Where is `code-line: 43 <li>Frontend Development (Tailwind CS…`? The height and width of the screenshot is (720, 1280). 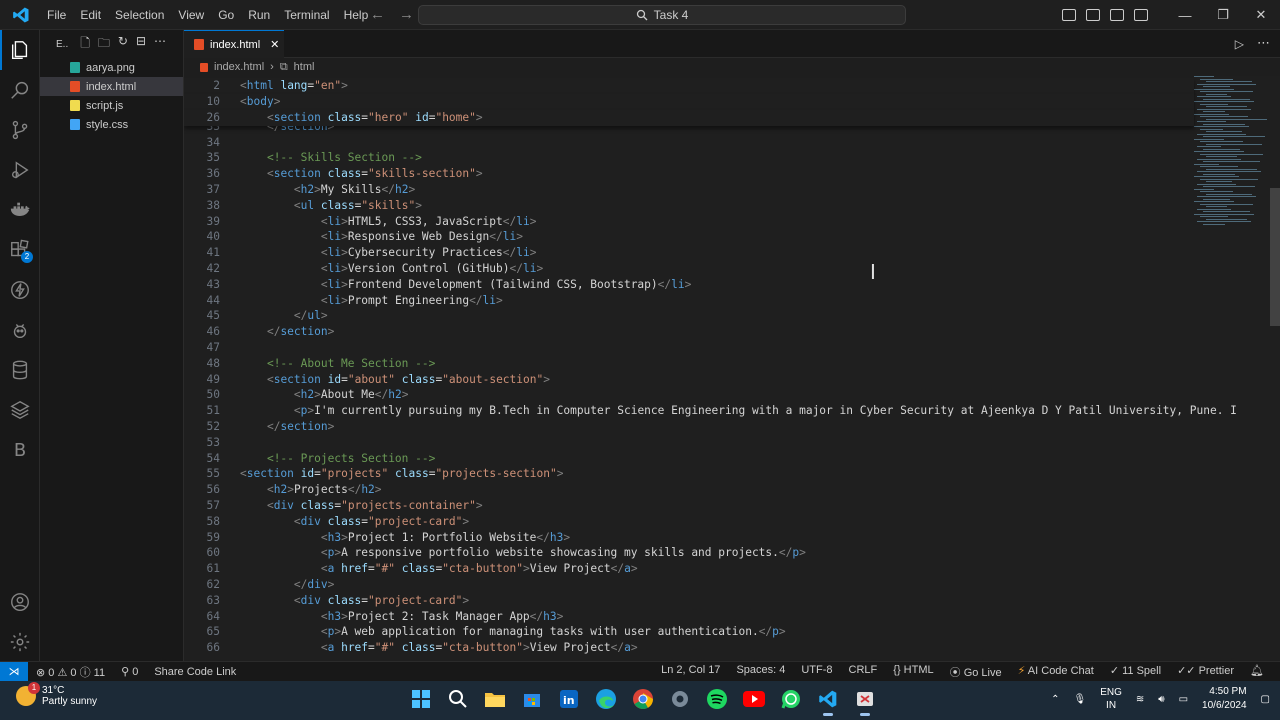 code-line: 43 <li>Frontend Development (Tailwind CS… is located at coordinates (689, 285).